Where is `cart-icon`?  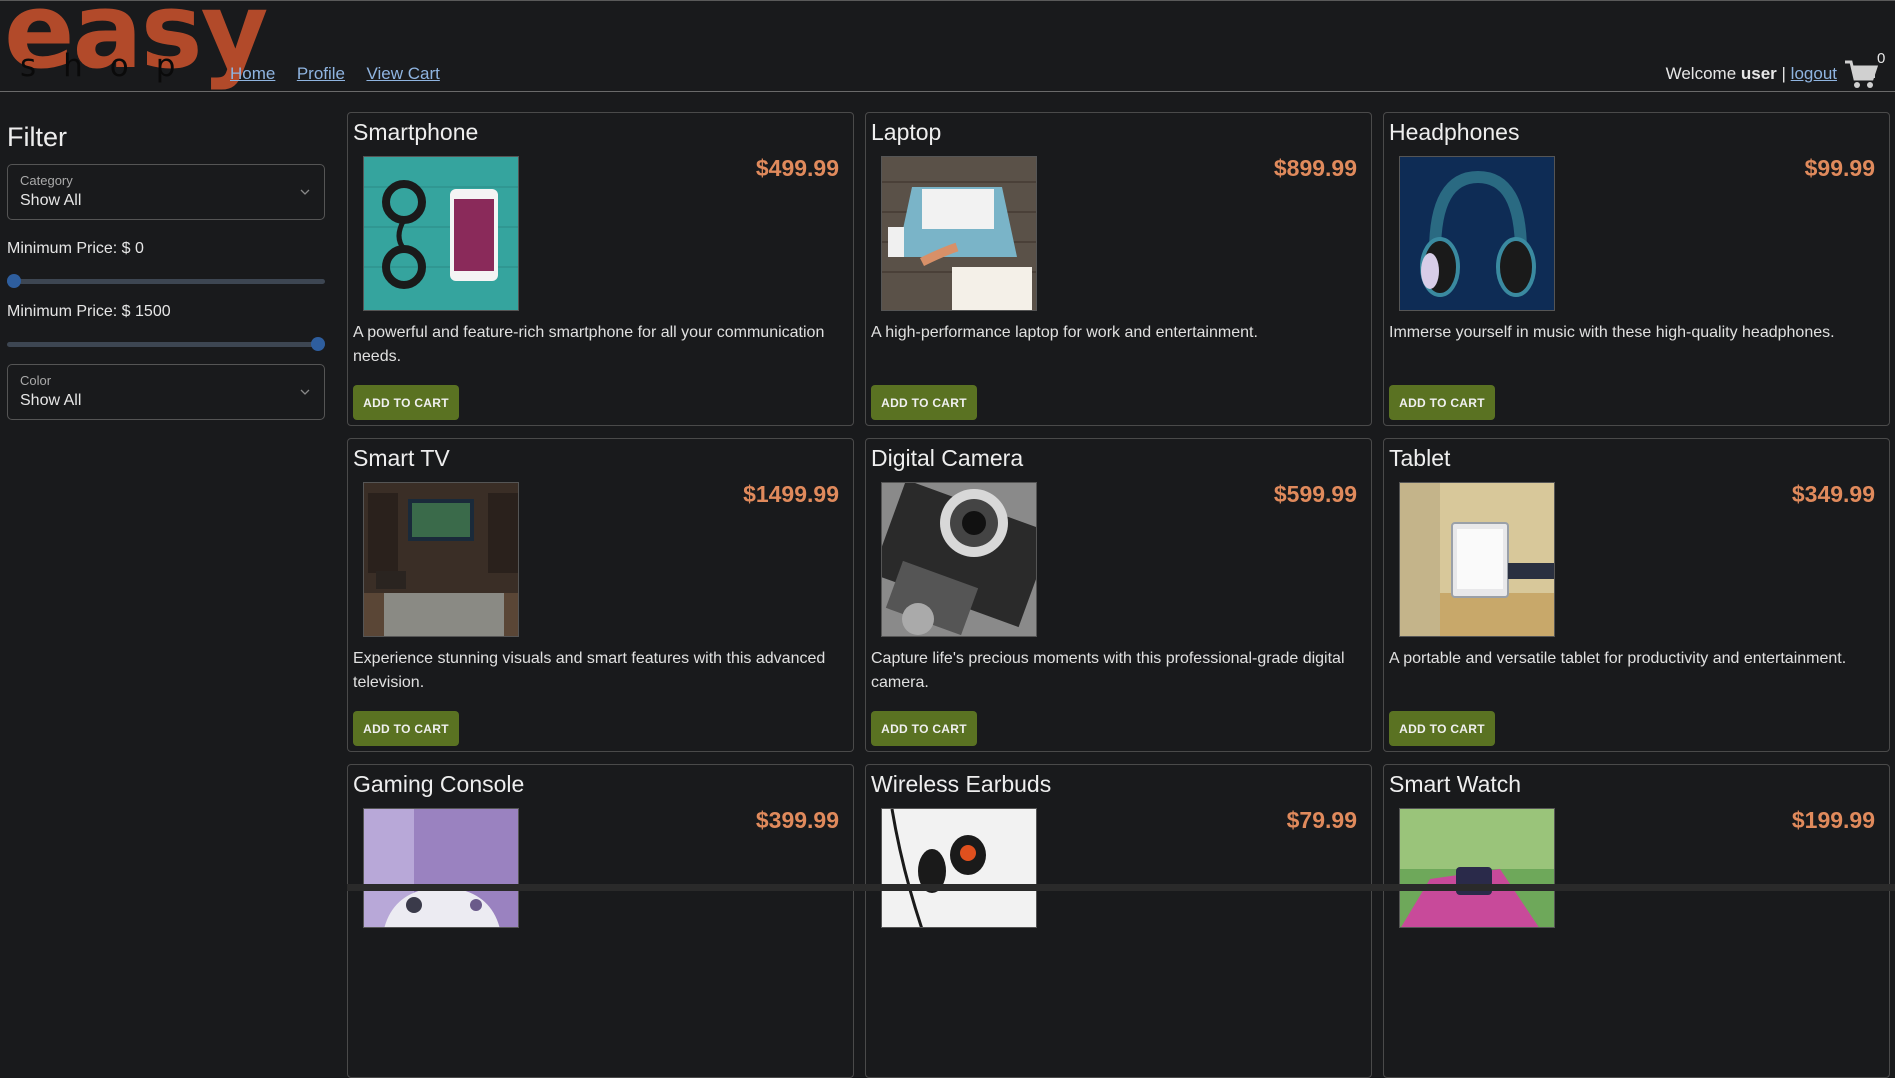
cart-icon is located at coordinates (1861, 74).